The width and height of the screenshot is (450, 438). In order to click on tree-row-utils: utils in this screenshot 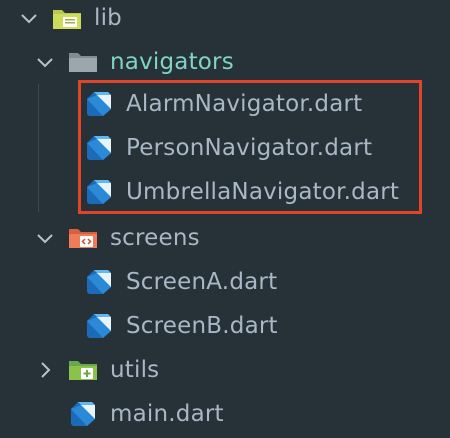, I will do `click(225, 370)`.